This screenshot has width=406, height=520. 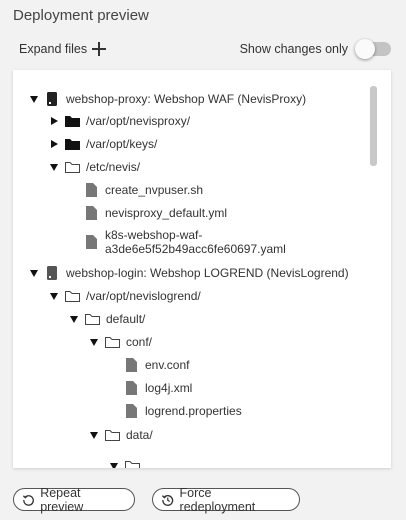 What do you see at coordinates (99, 49) in the screenshot?
I see `plus-icon` at bounding box center [99, 49].